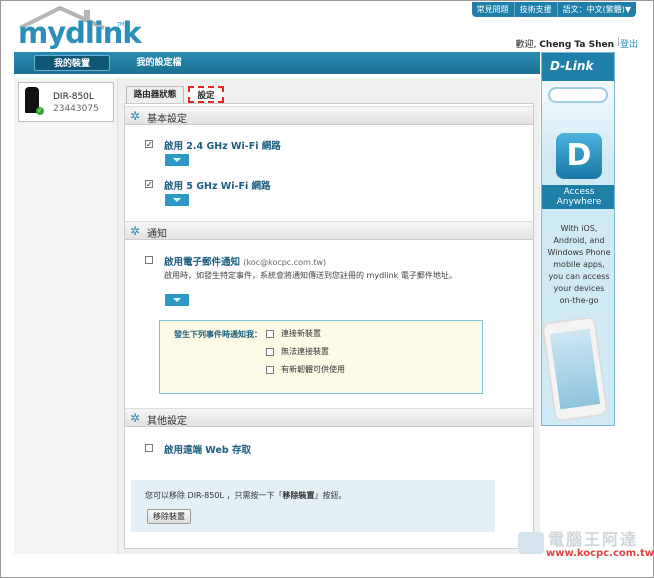 Image resolution: width=654 pixels, height=578 pixels. I want to click on device-card: ✓ DIR-850L 23443075, so click(66, 102).